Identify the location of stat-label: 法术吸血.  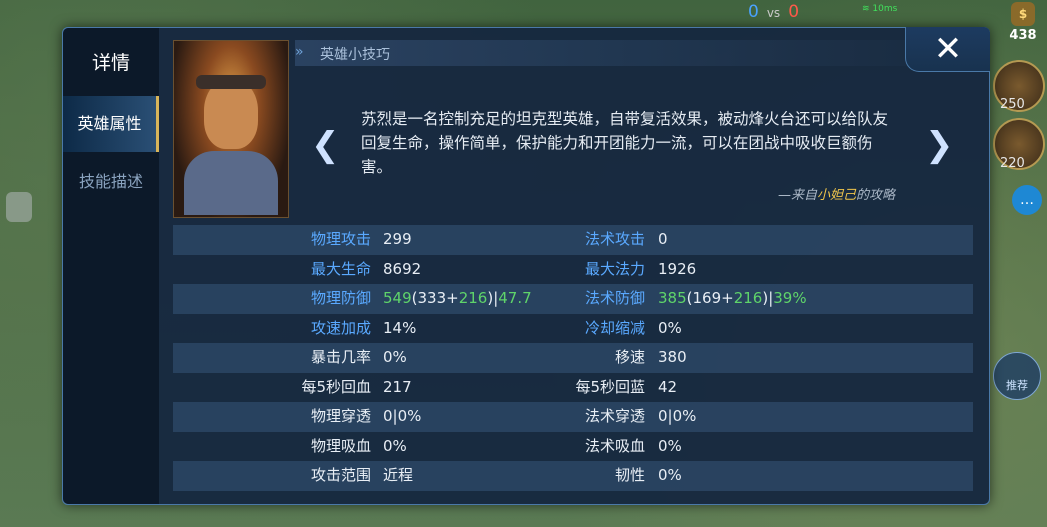
(614, 445).